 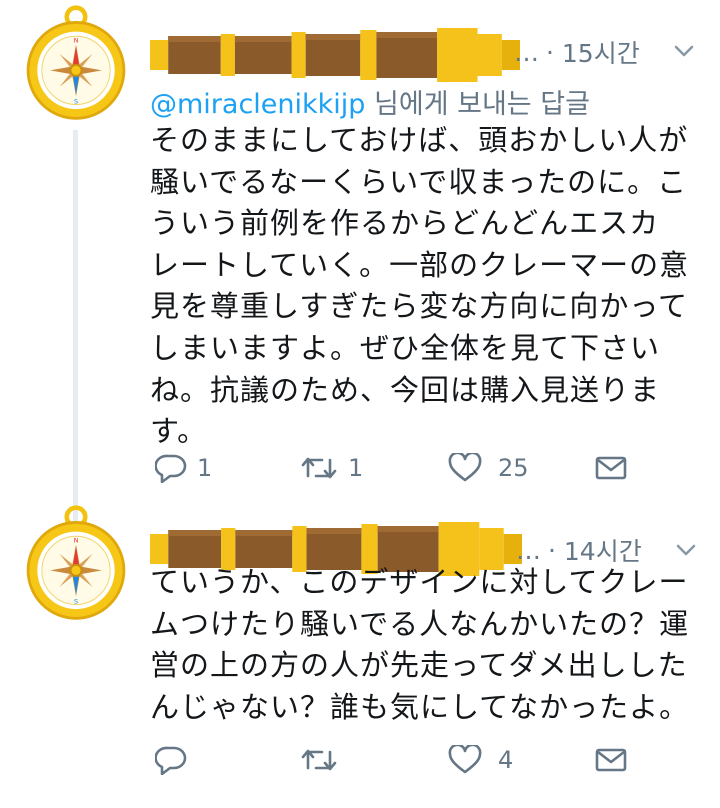 I want to click on telescope-image, so click(x=335, y=54).